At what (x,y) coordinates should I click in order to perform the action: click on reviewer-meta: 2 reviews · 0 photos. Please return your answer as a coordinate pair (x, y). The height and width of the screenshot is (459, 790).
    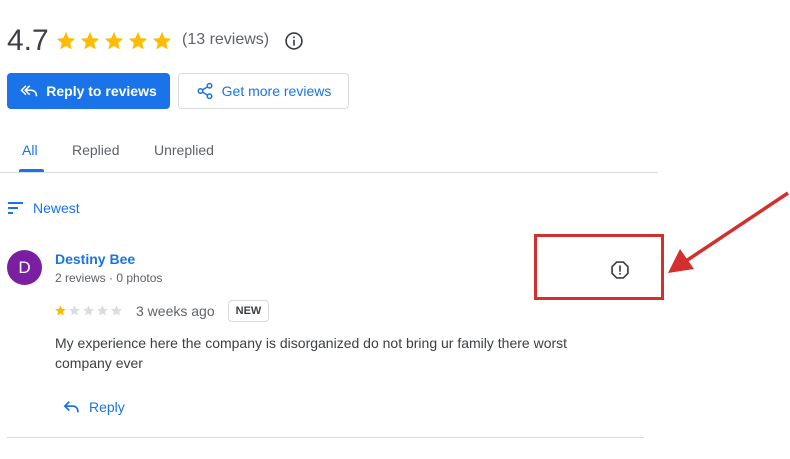
    Looking at the image, I should click on (109, 278).